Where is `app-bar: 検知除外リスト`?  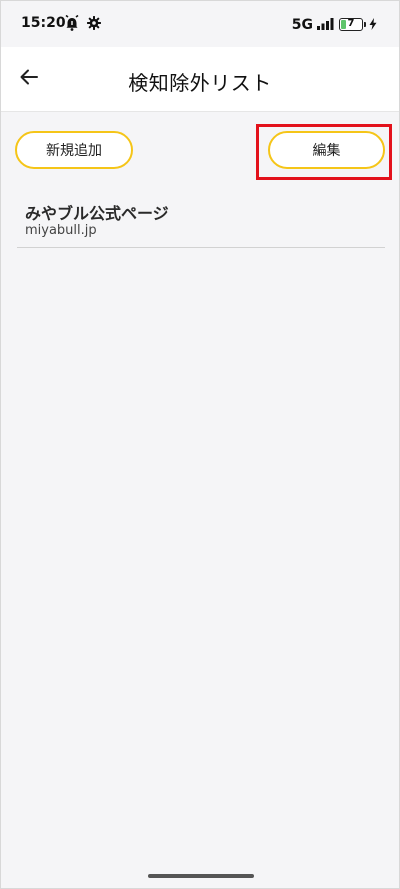
app-bar: 検知除外リスト is located at coordinates (200, 79).